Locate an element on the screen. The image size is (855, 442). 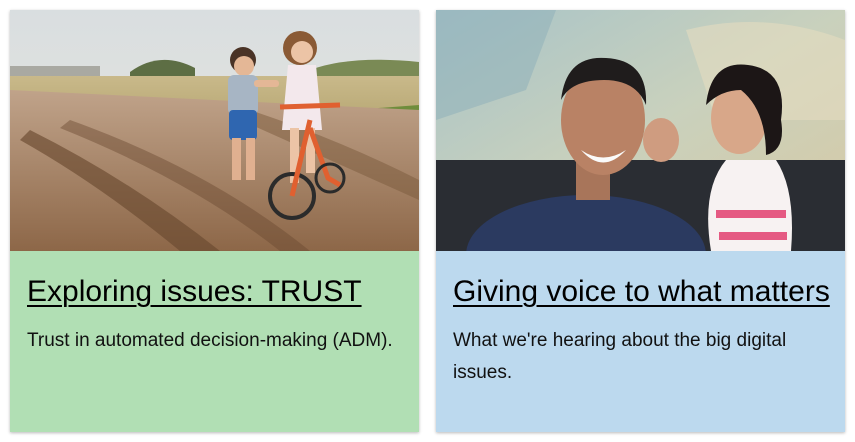
card-giving-voice-title-link: Giving voice to what matters is located at coordinates (641, 292).